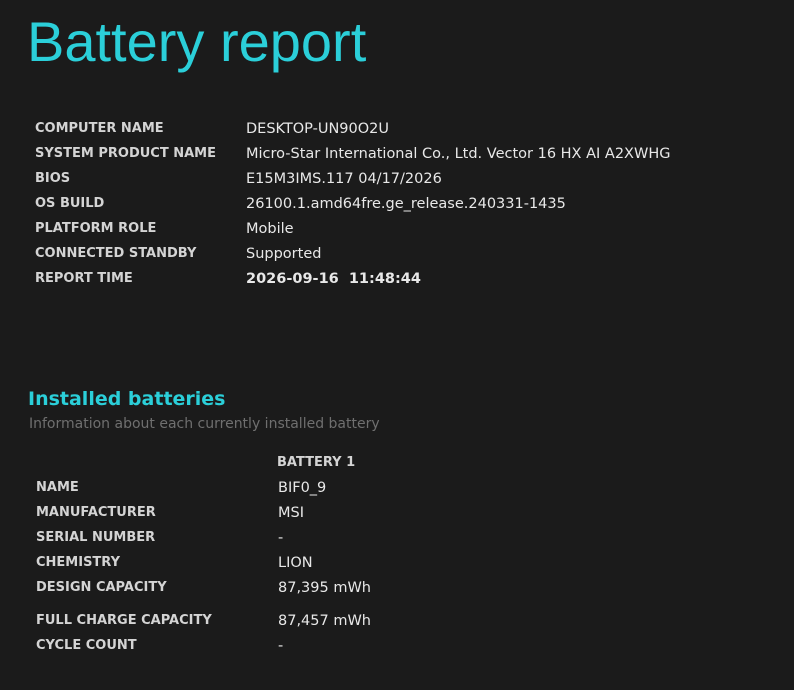 Image resolution: width=794 pixels, height=690 pixels. Describe the element at coordinates (116, 253) in the screenshot. I see `info-label: CONNECTED STANDBY` at that location.